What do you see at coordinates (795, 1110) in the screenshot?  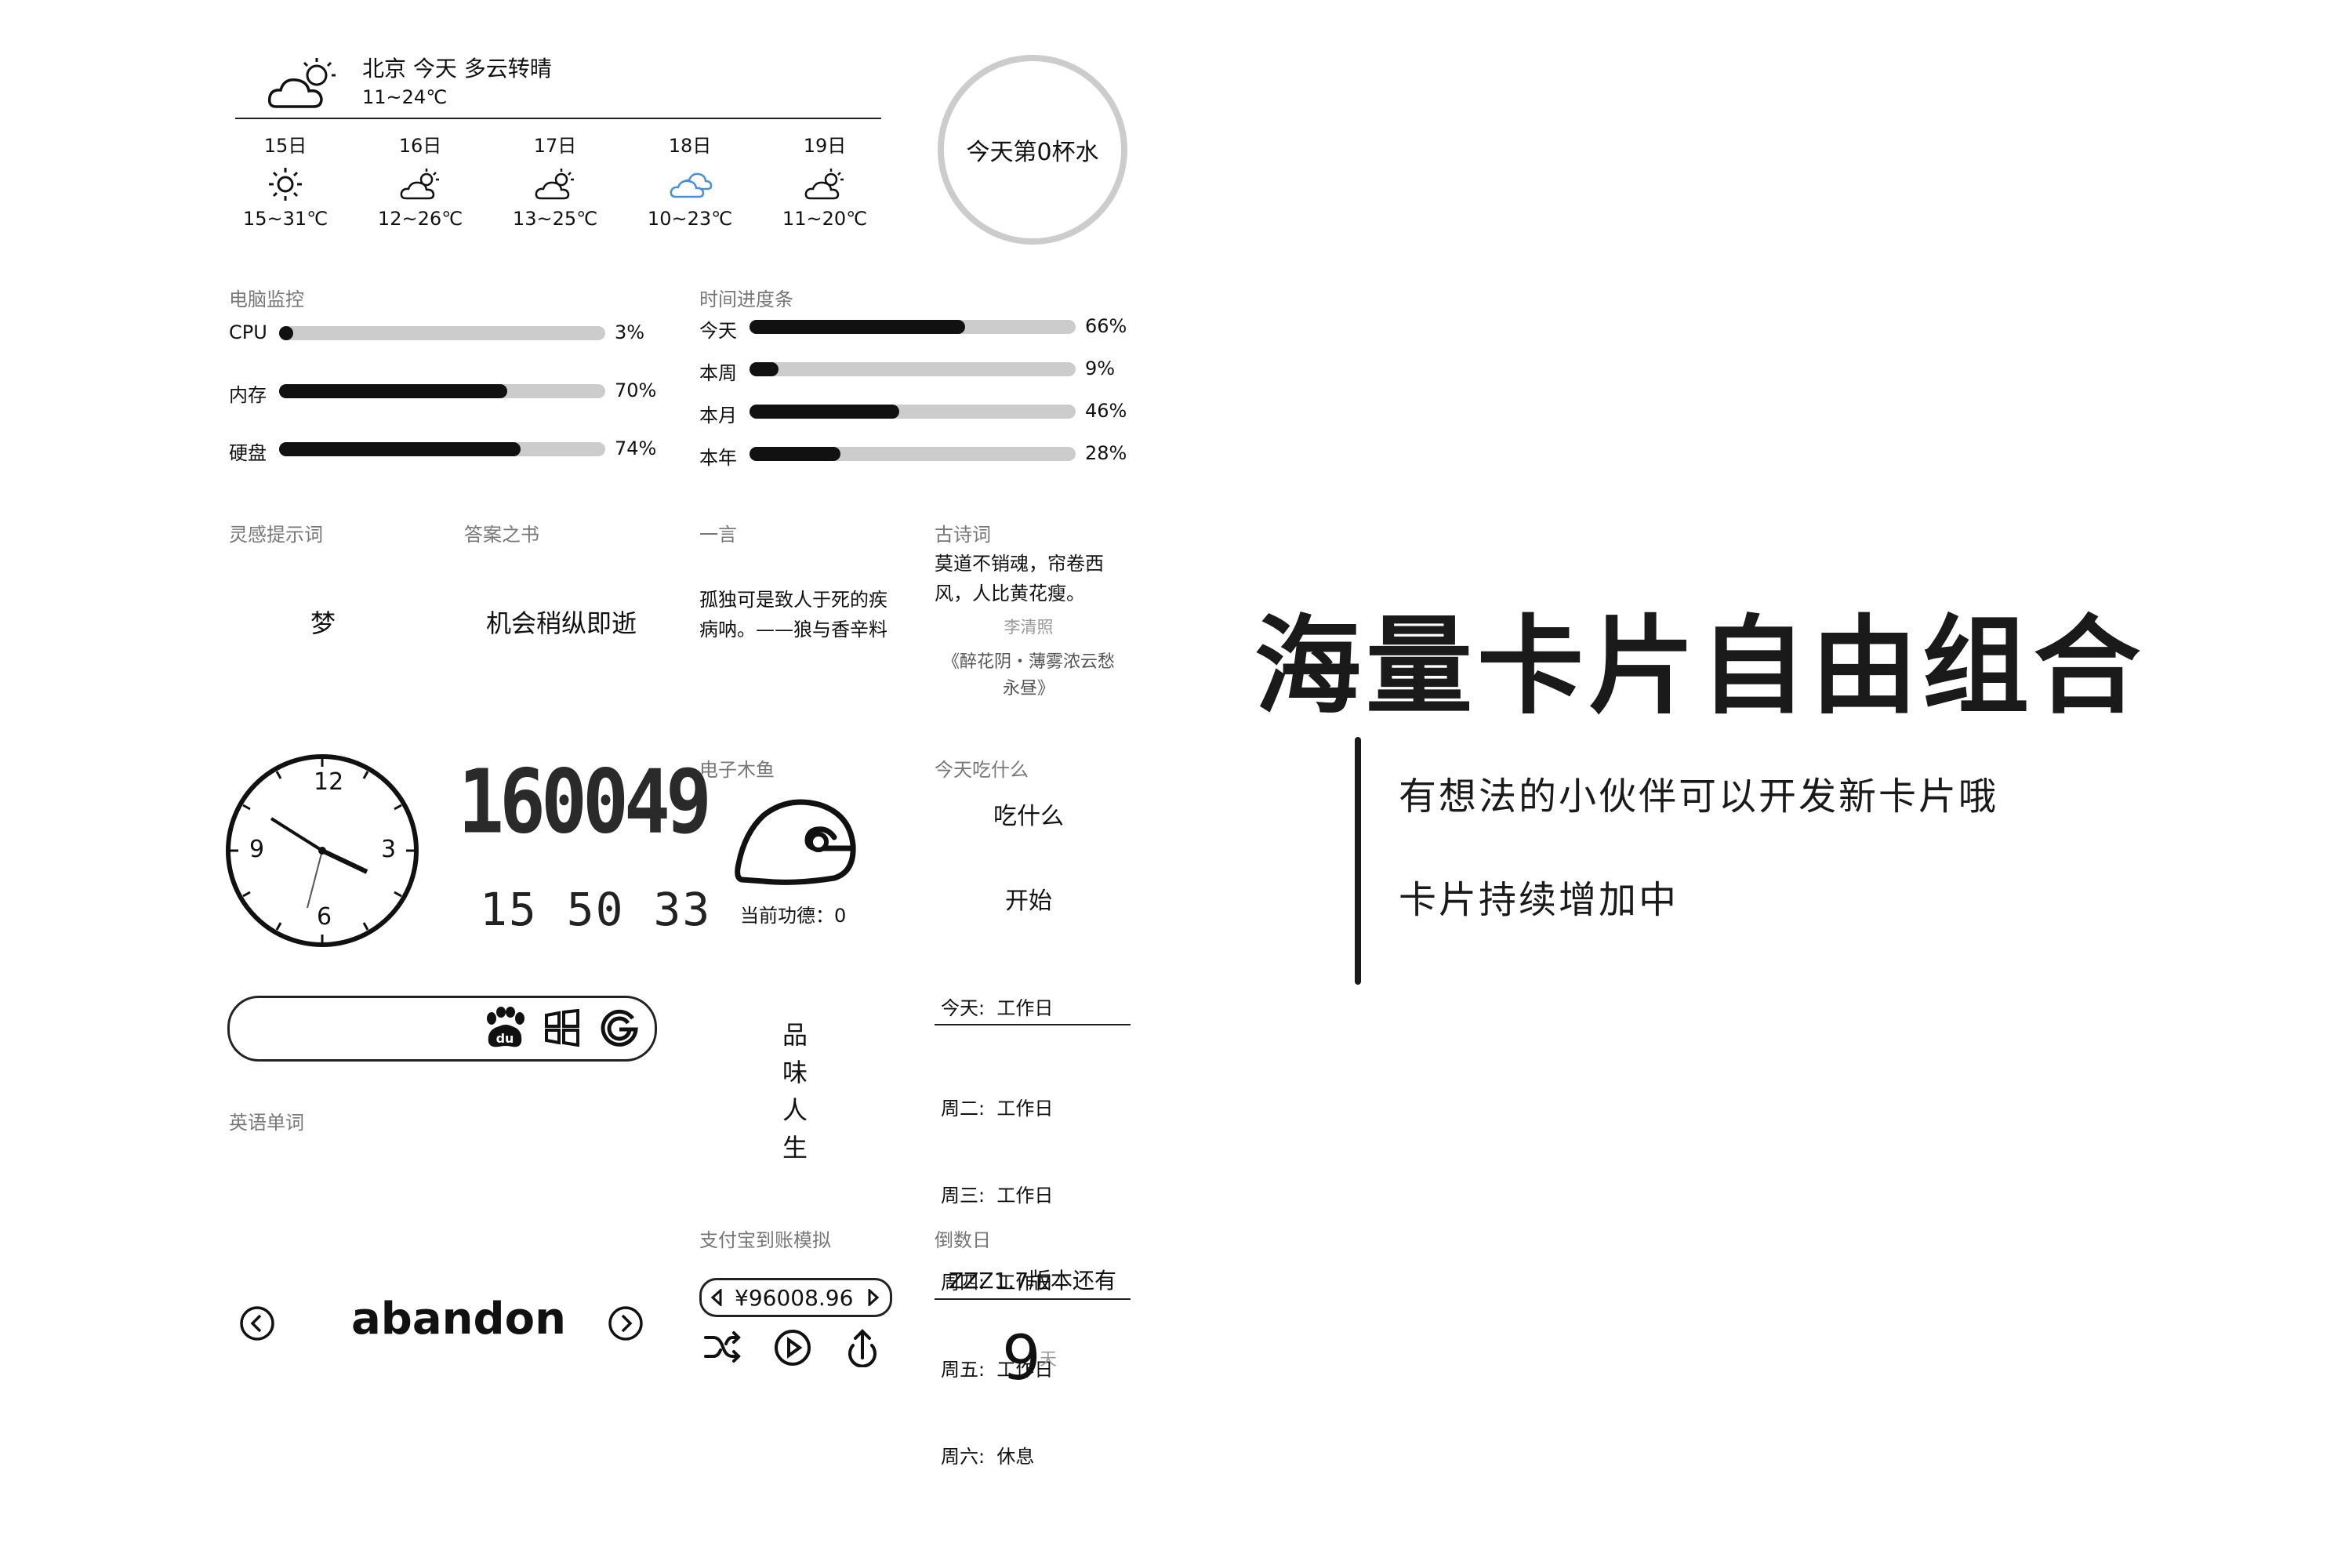 I see `savor-char: 人` at bounding box center [795, 1110].